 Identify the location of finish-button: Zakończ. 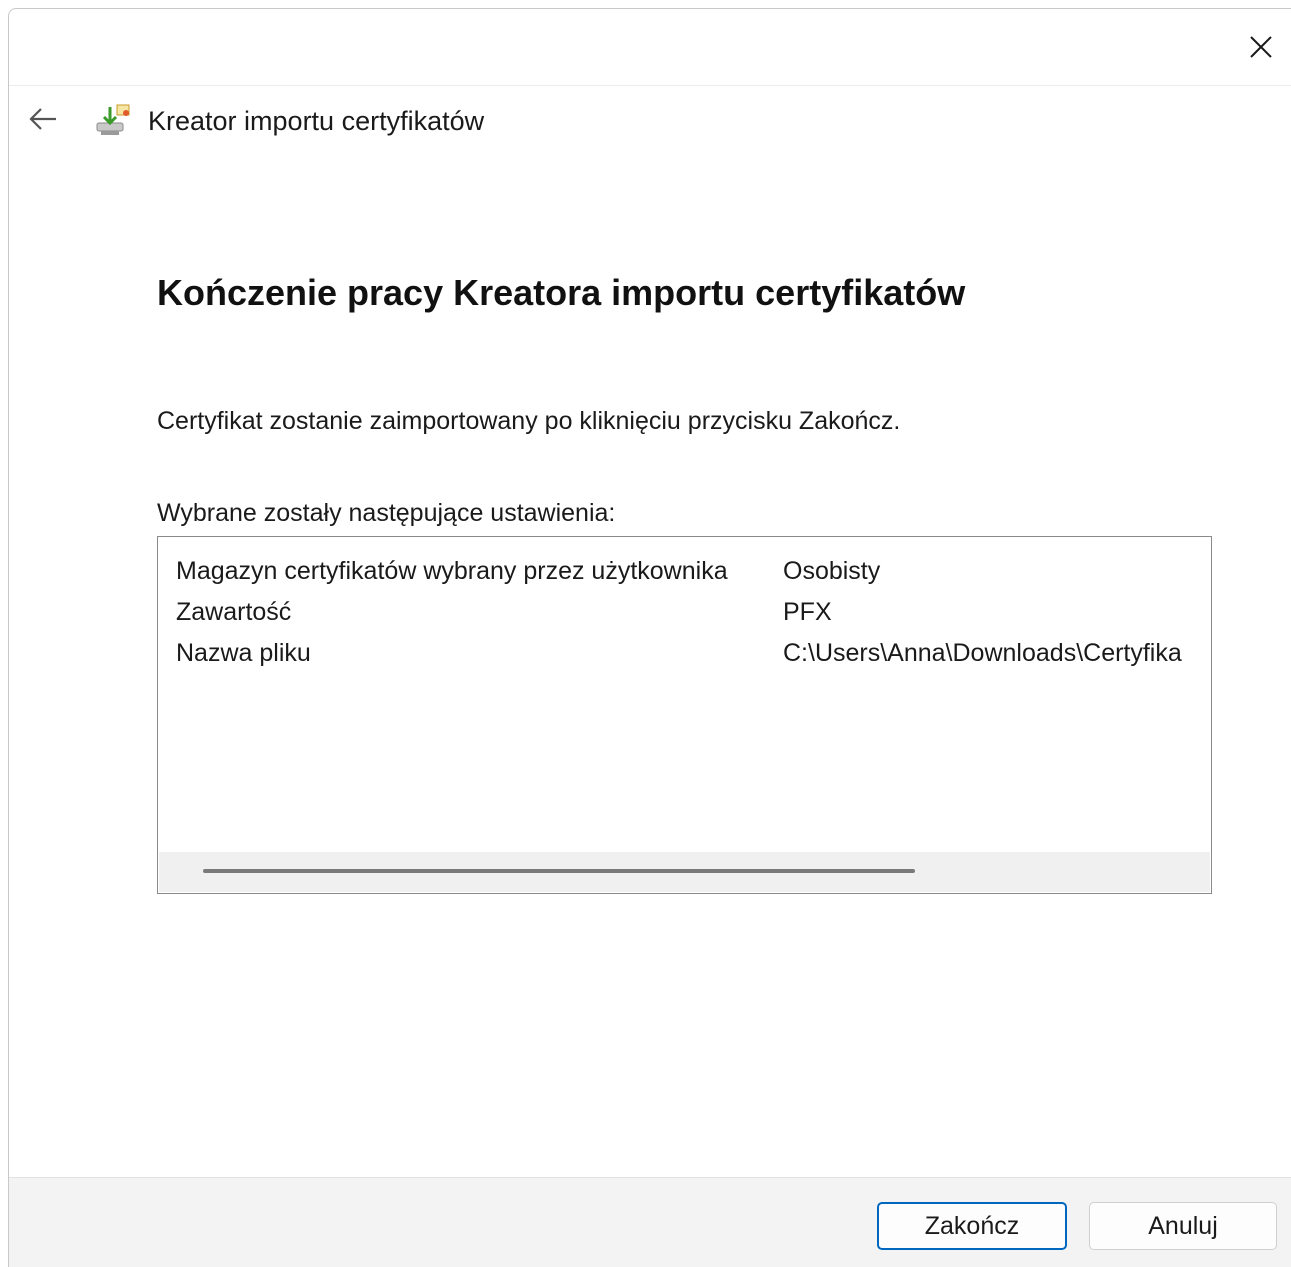
(972, 1226).